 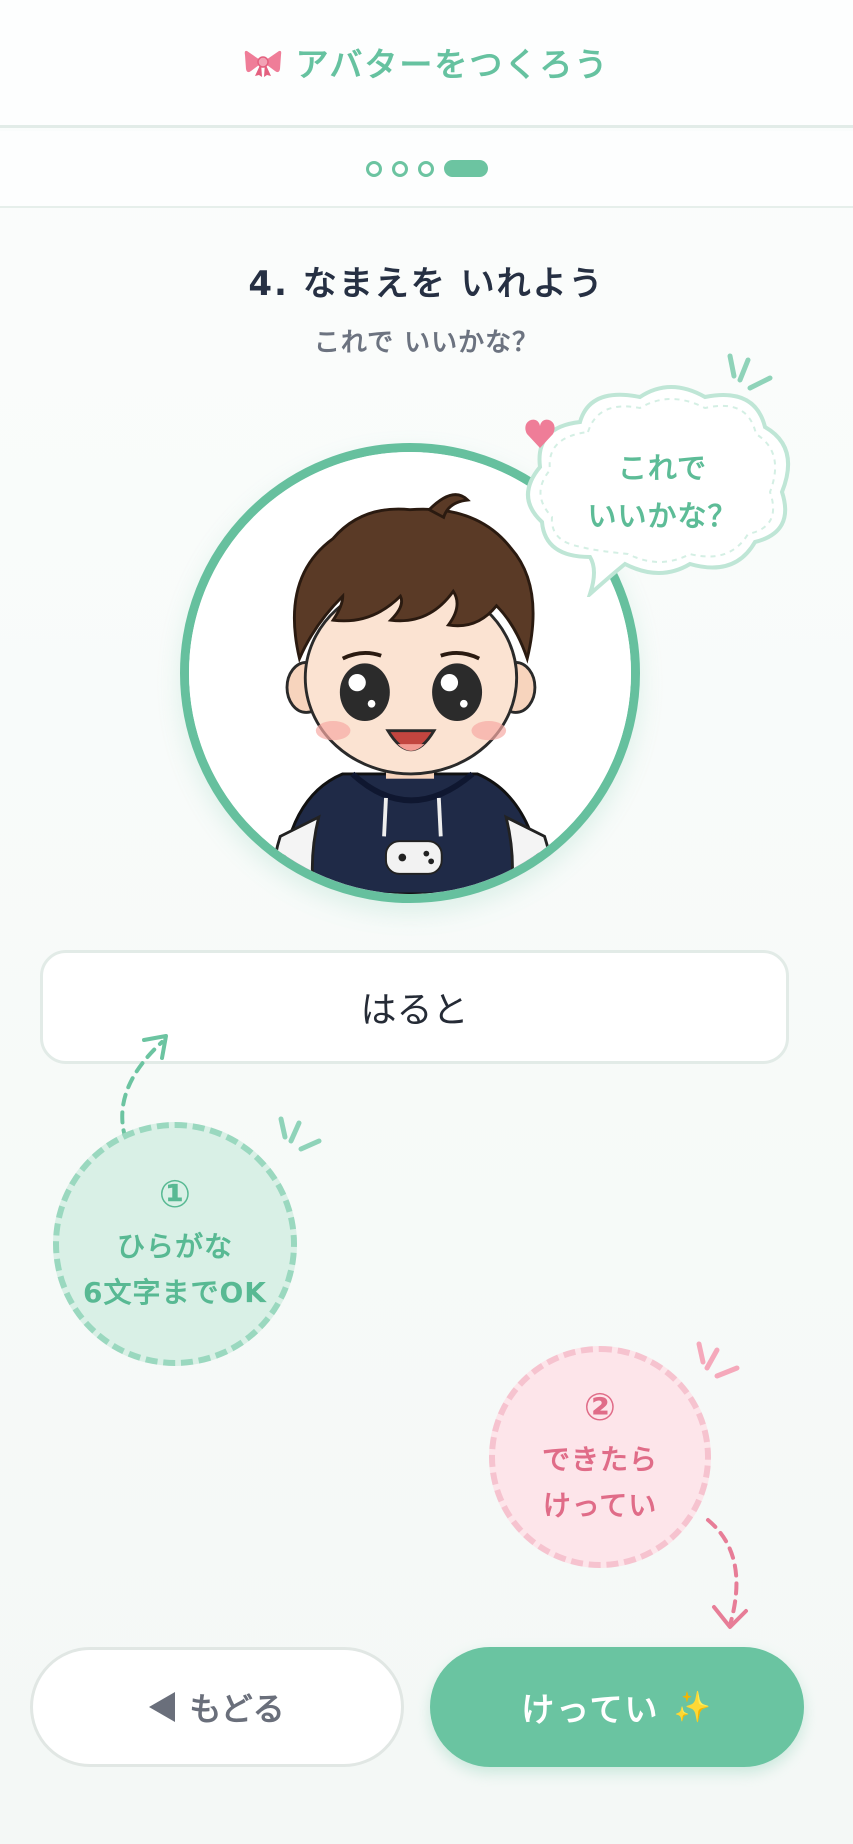 I want to click on ribbon-icon, so click(x=262, y=63).